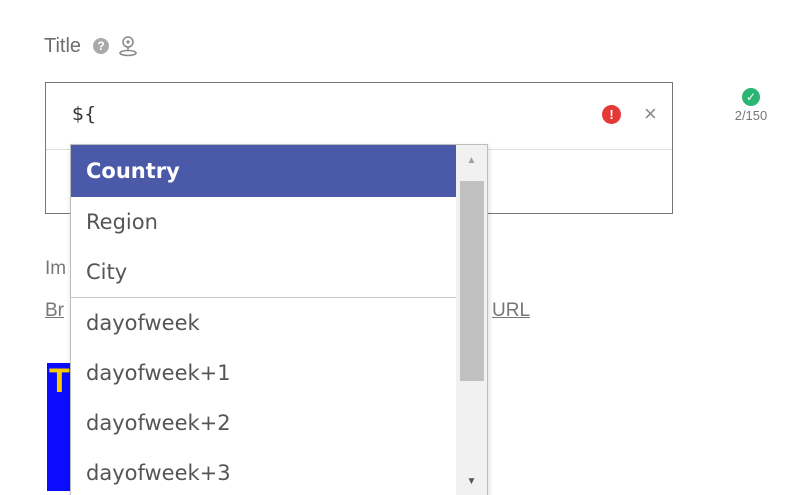 The width and height of the screenshot is (790, 495). What do you see at coordinates (263, 272) in the screenshot?
I see `dropdown-item-city: City` at bounding box center [263, 272].